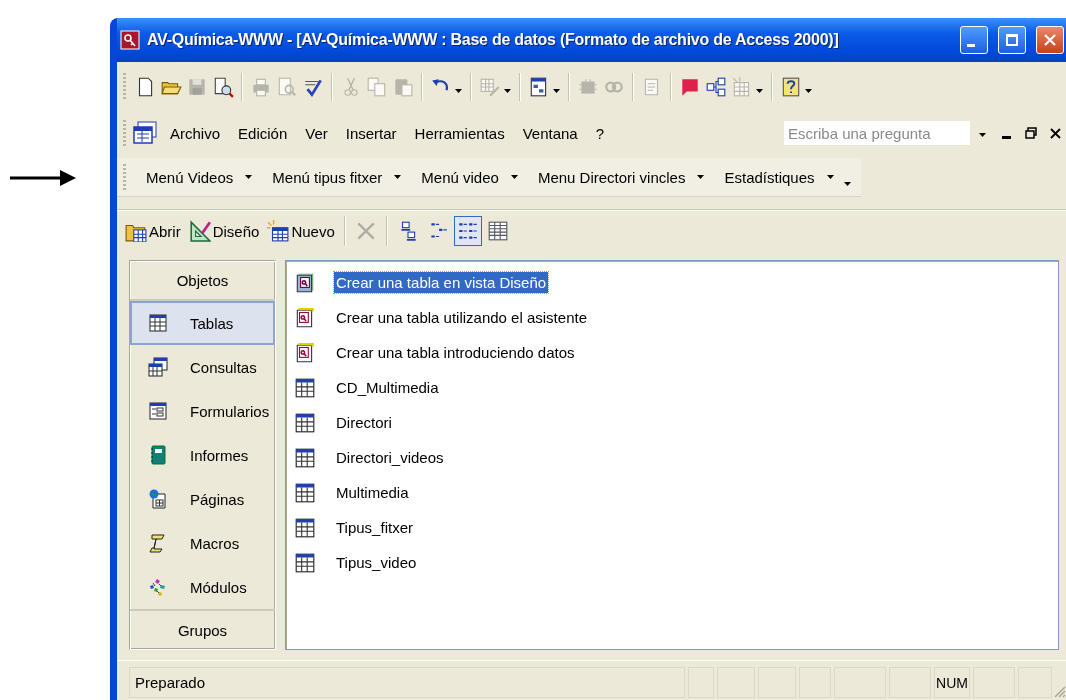  Describe the element at coordinates (376, 562) in the screenshot. I see `list-item: Tipus_video` at that location.